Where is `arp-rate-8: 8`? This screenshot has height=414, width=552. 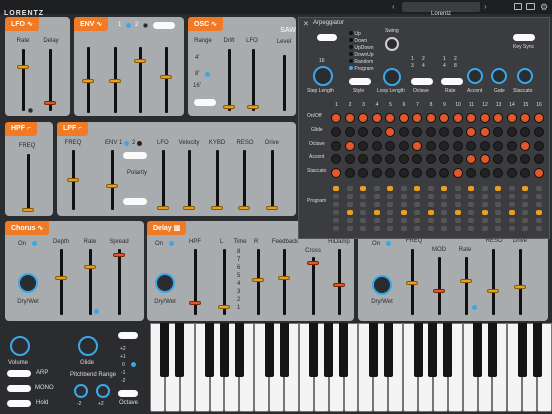
arp-rate-8: 8 is located at coordinates (455, 66).